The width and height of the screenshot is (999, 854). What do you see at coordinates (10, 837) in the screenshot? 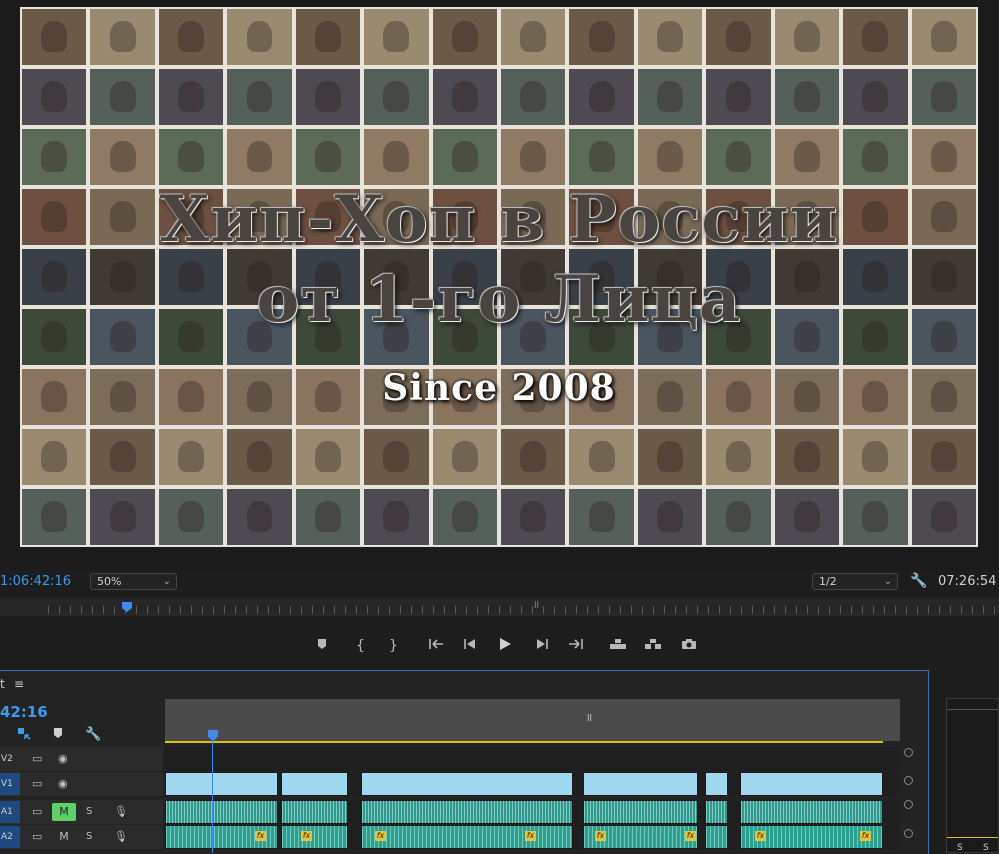
I see `track-label: A2` at bounding box center [10, 837].